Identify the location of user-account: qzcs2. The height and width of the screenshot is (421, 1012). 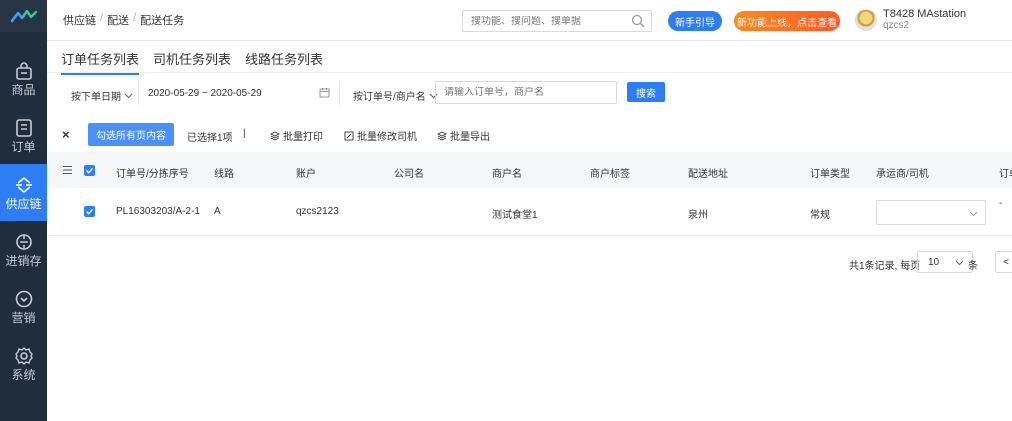
(896, 25).